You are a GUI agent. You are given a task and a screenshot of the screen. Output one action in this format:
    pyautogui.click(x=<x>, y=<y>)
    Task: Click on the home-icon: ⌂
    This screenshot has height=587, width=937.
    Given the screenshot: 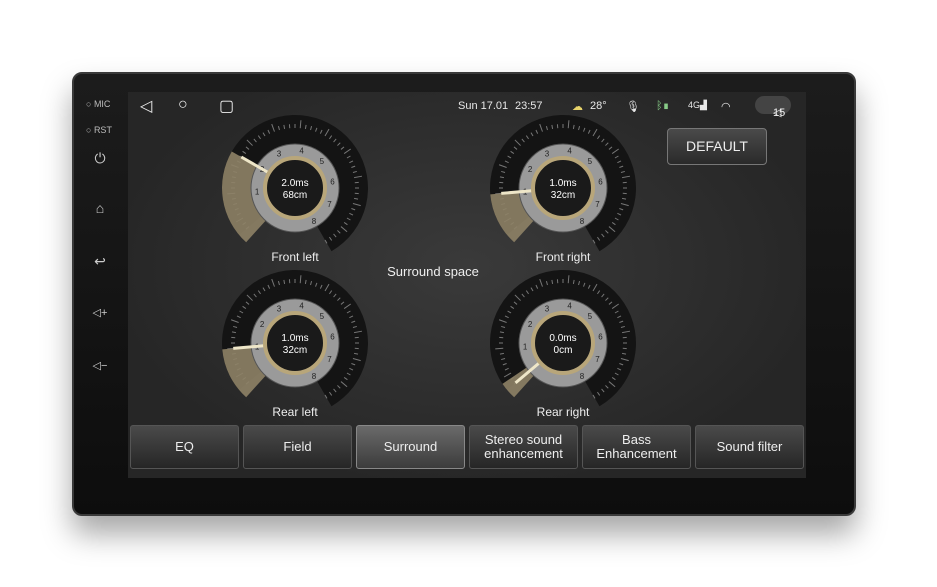 What is the action you would take?
    pyautogui.click(x=100, y=208)
    